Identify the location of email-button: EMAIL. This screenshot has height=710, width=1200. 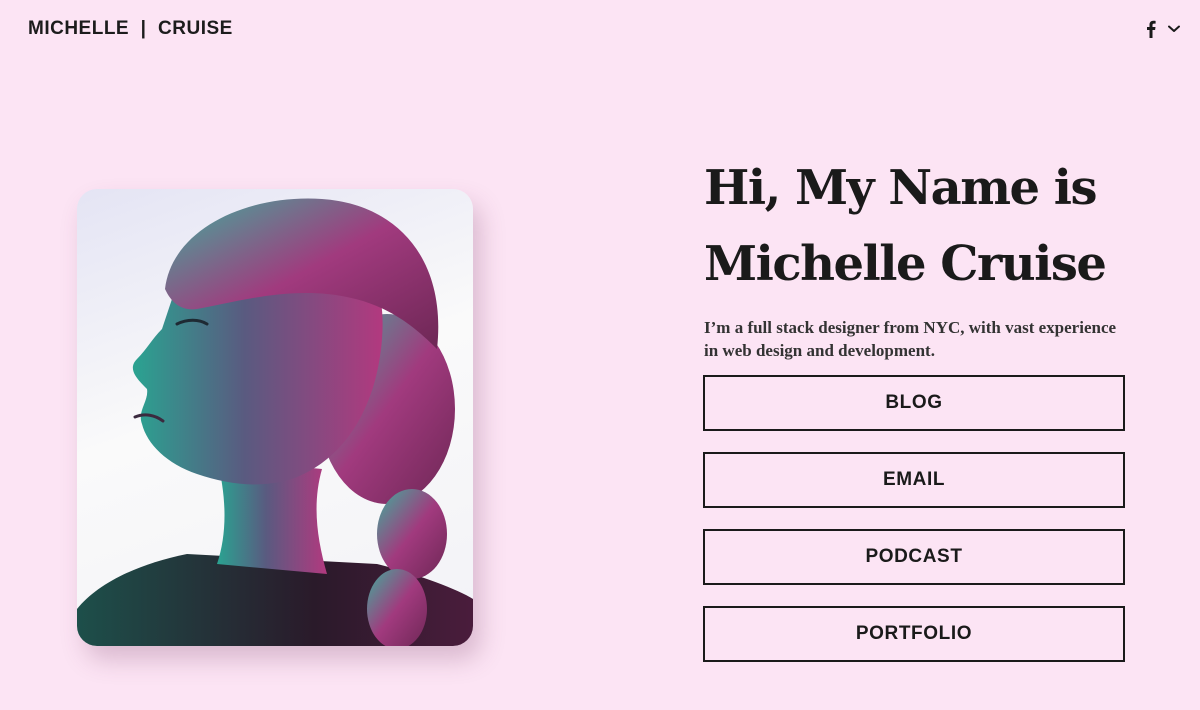
(914, 480).